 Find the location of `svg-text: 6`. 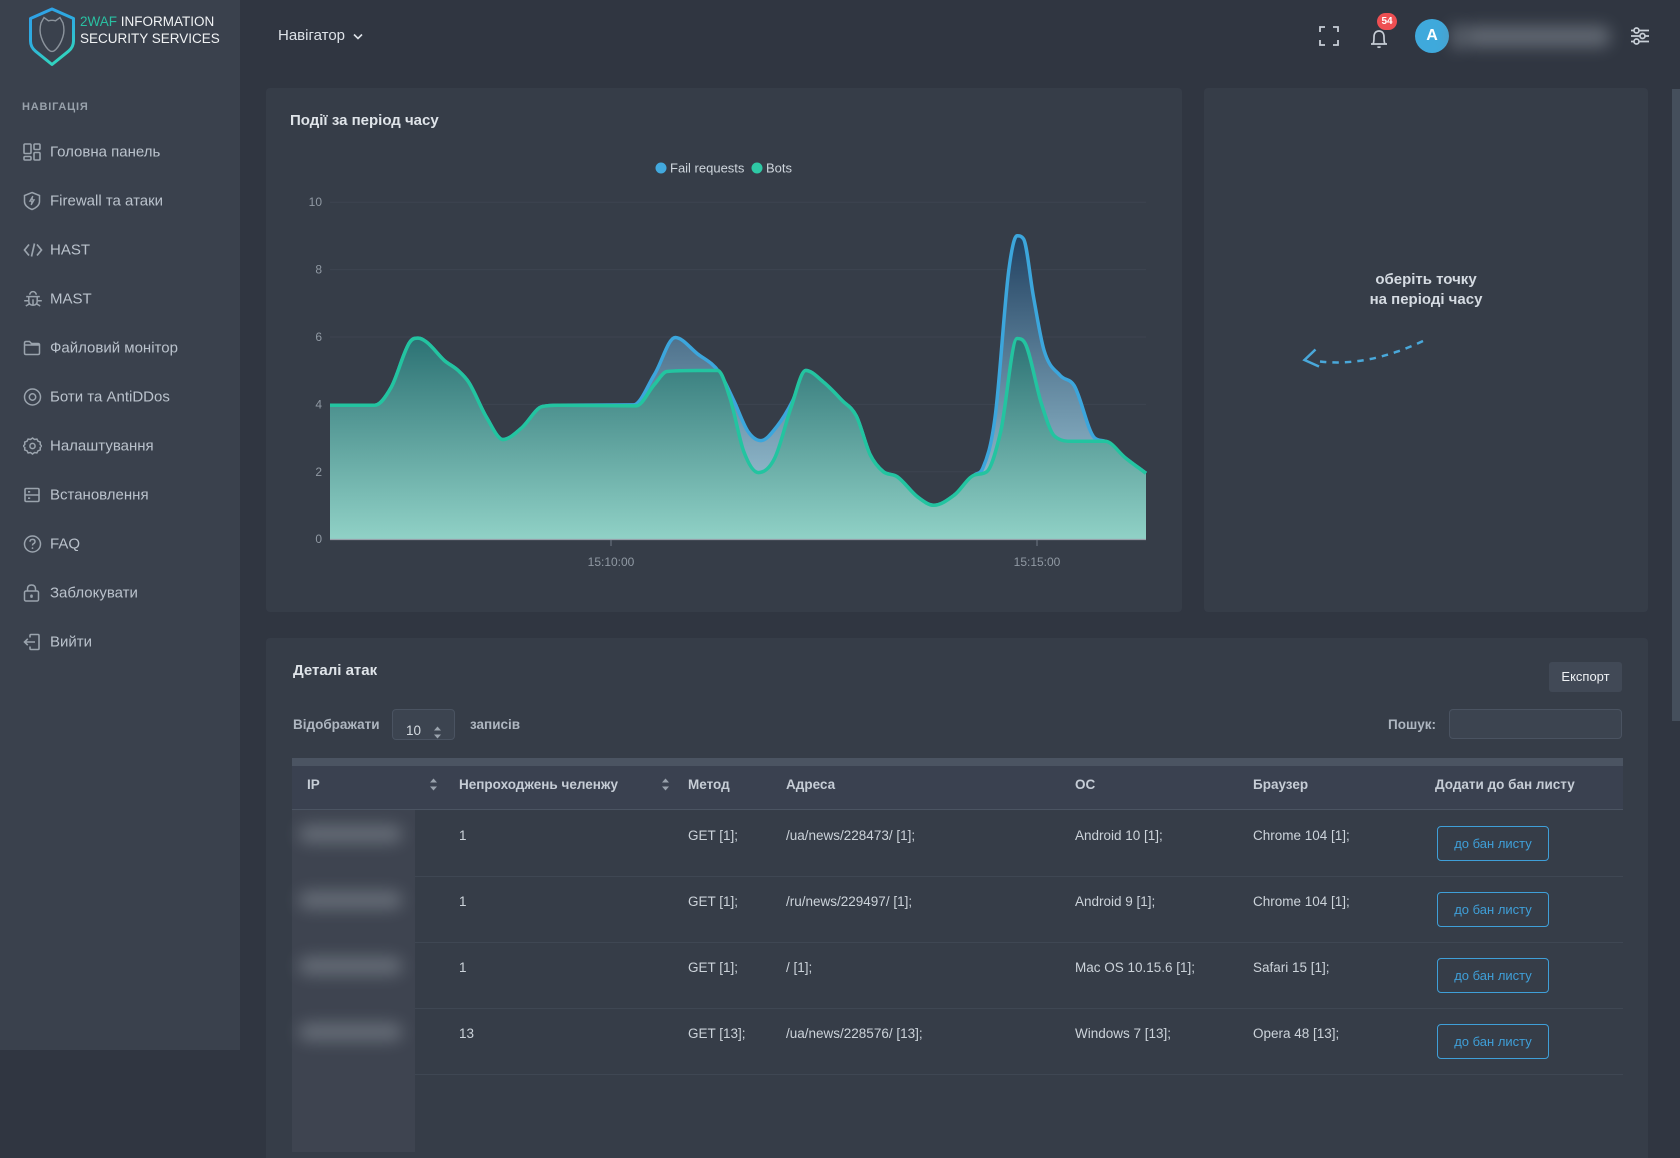

svg-text: 6 is located at coordinates (318, 337).